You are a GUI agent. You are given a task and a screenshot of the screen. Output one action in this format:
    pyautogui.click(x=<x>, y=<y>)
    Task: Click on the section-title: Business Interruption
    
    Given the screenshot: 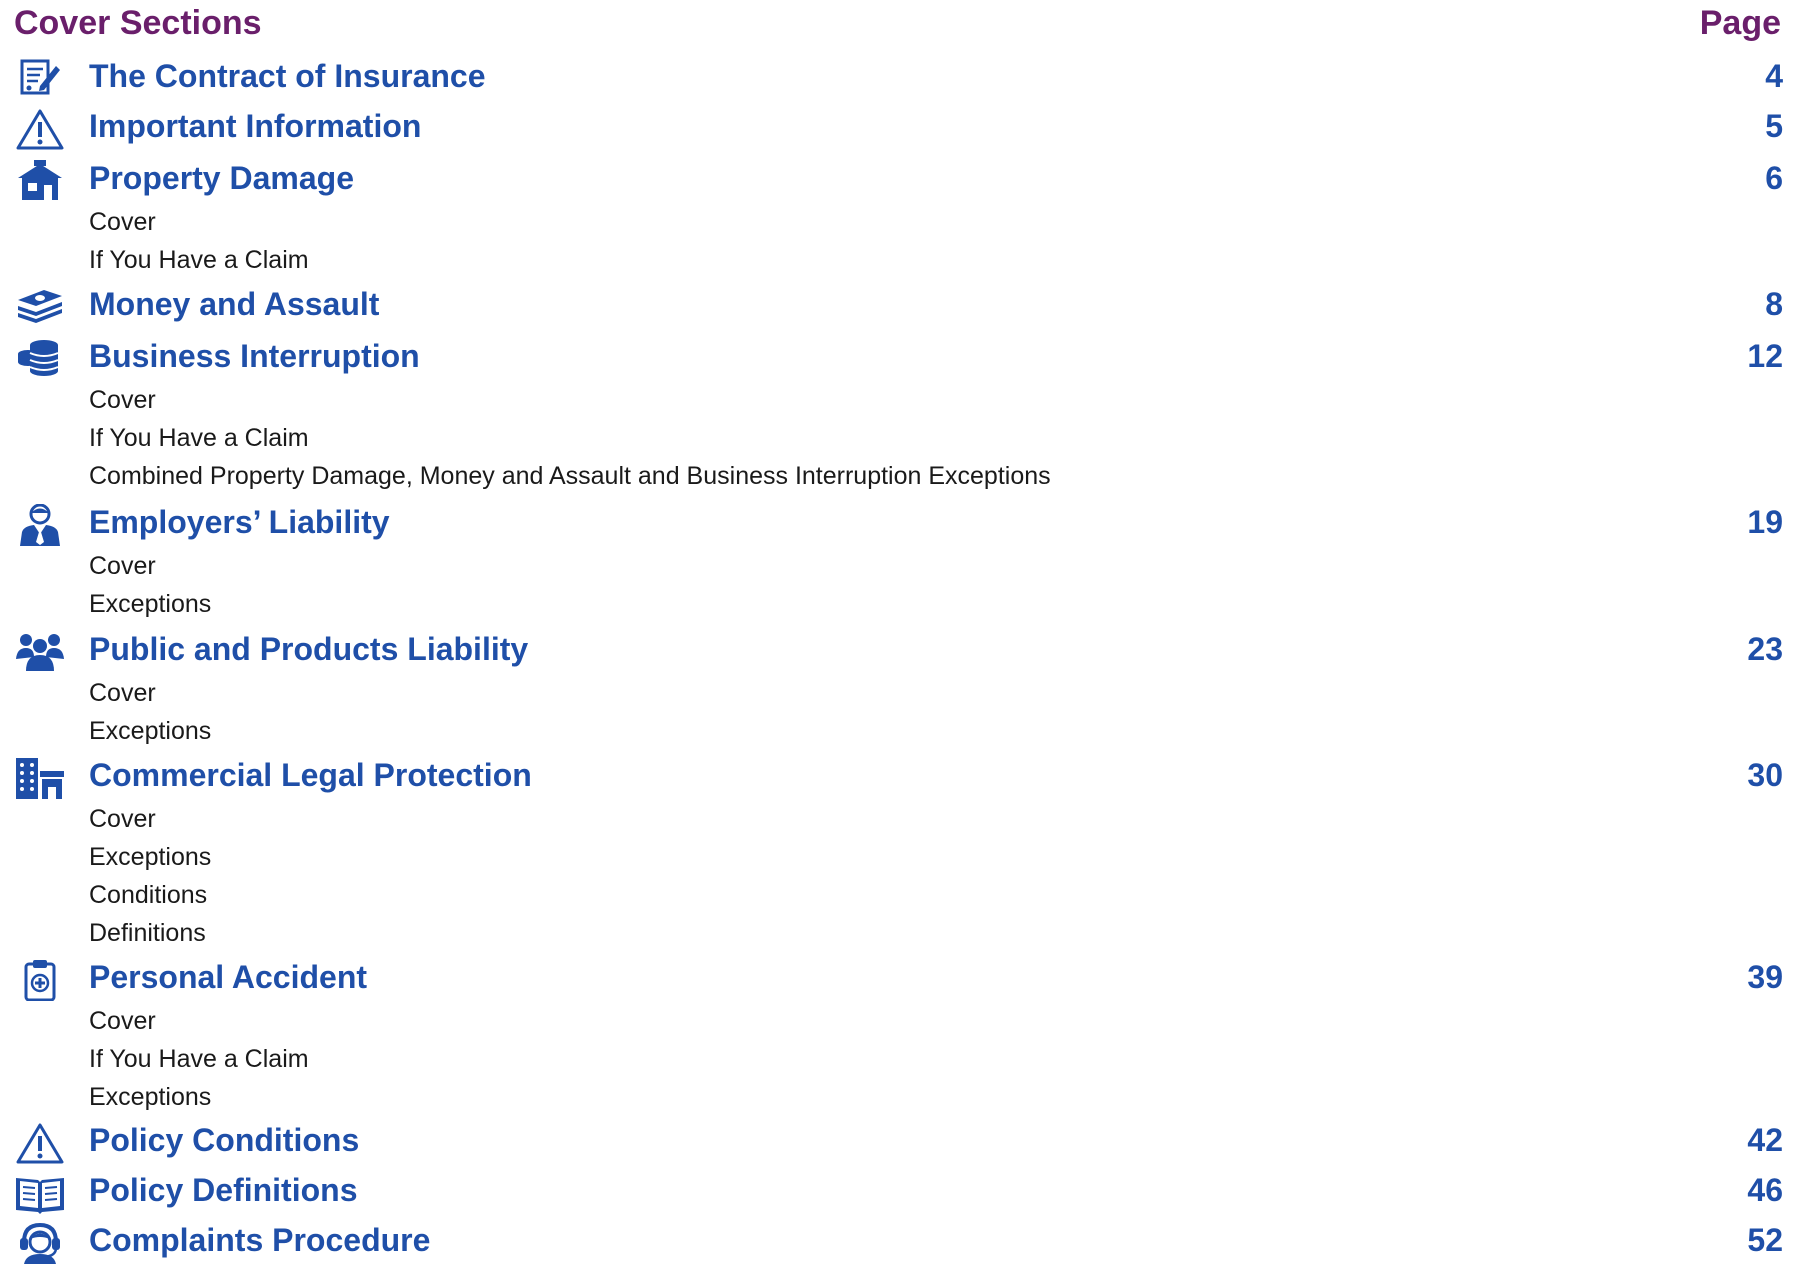 What is the action you would take?
    pyautogui.click(x=254, y=356)
    